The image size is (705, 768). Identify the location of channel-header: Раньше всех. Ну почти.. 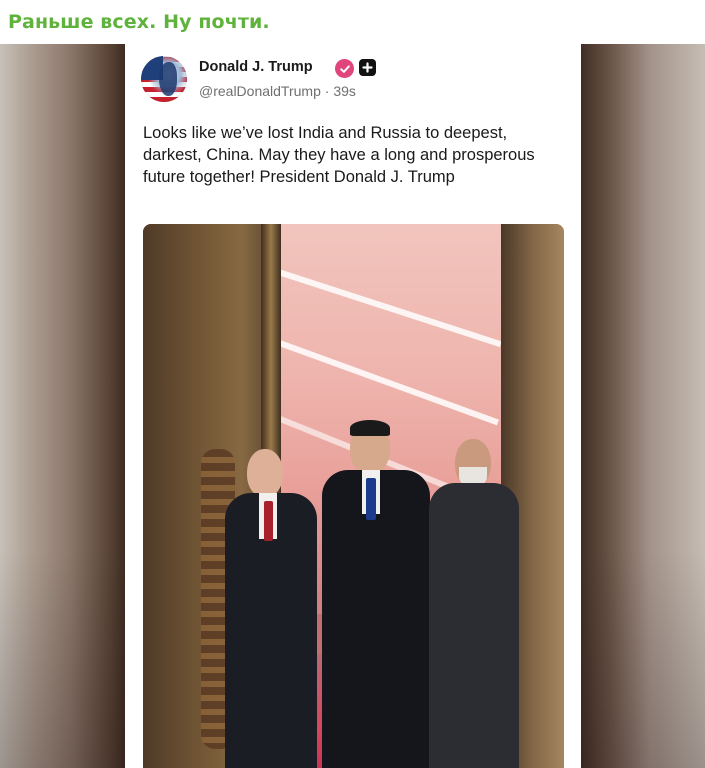
(352, 22).